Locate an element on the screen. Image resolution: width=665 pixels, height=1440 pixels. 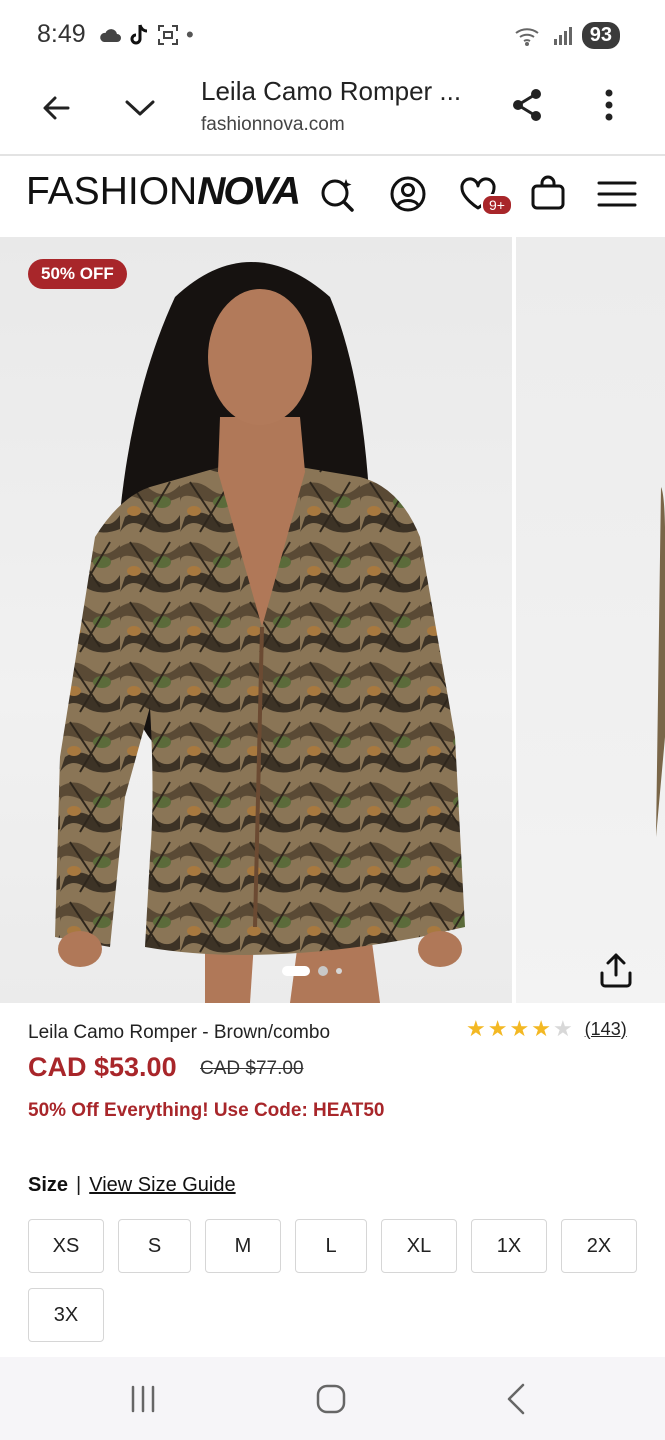
home-icon is located at coordinates (331, 1399).